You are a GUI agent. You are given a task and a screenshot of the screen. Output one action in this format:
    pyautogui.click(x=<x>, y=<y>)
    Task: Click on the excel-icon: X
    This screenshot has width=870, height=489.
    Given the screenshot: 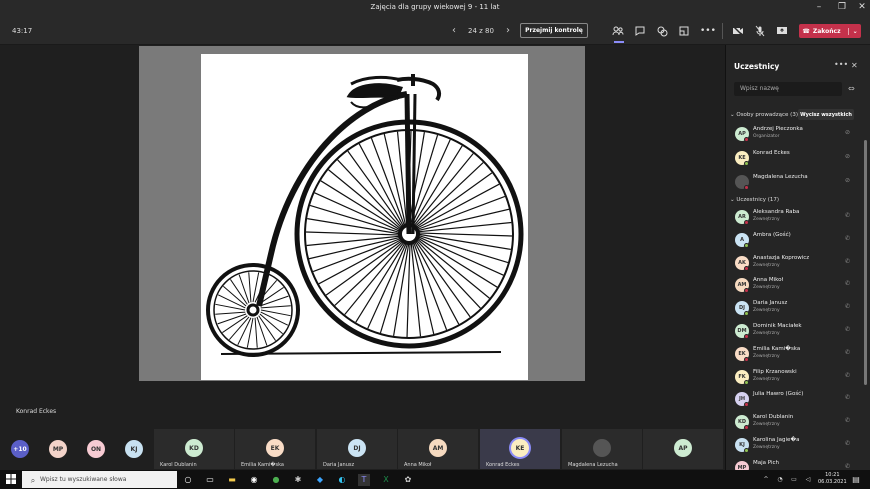 What is the action you would take?
    pyautogui.click(x=386, y=480)
    